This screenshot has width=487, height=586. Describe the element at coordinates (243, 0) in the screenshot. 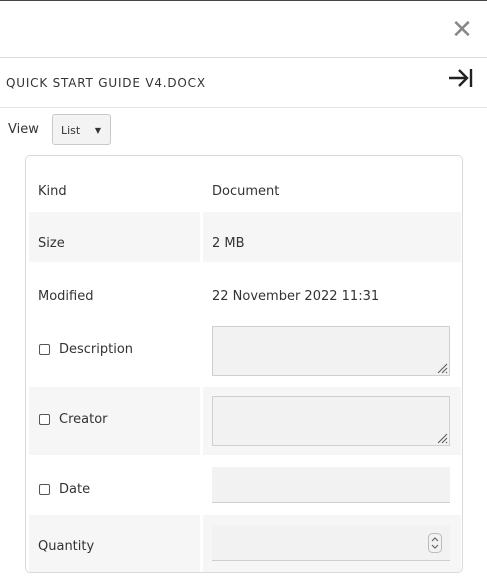

I see `window-top-border` at that location.